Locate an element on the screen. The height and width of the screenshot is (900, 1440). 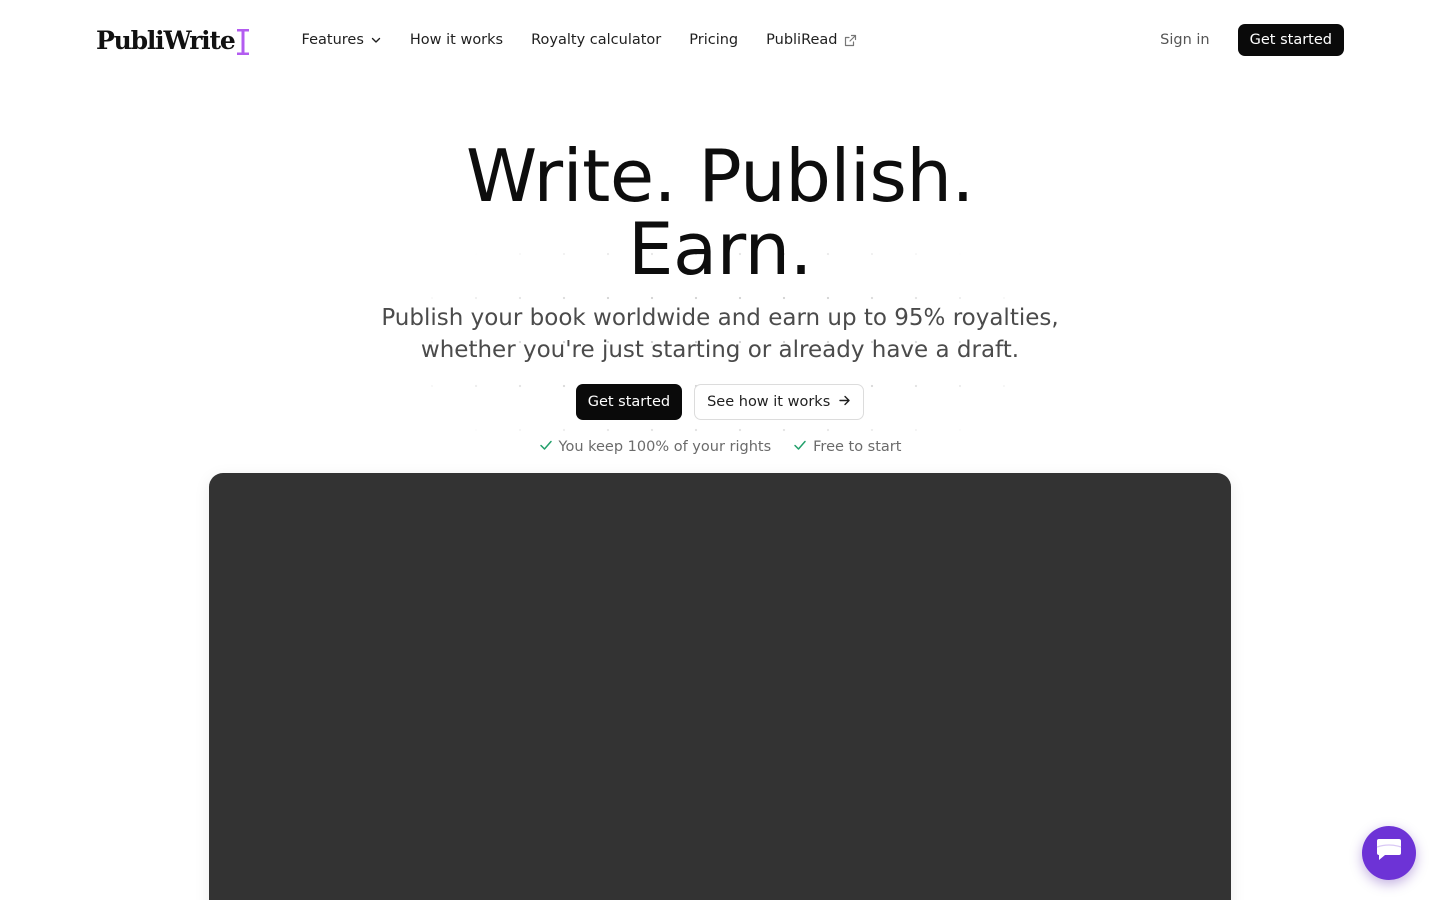
hero-cta-group: Get started See how it works is located at coordinates (720, 402).